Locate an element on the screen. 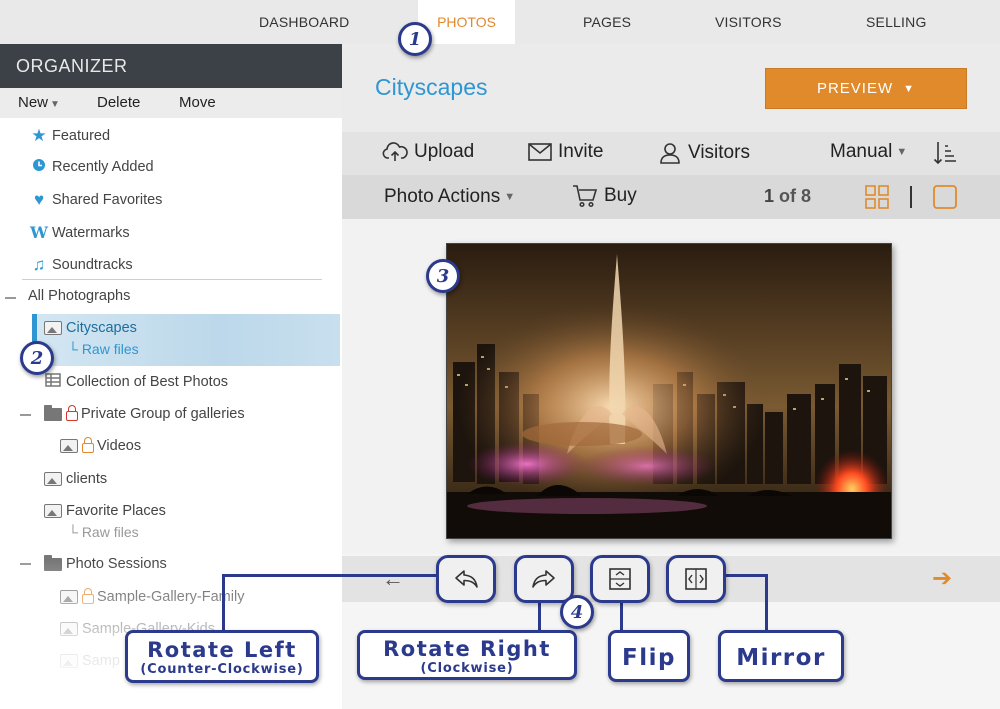  envelope-icon is located at coordinates (540, 152).